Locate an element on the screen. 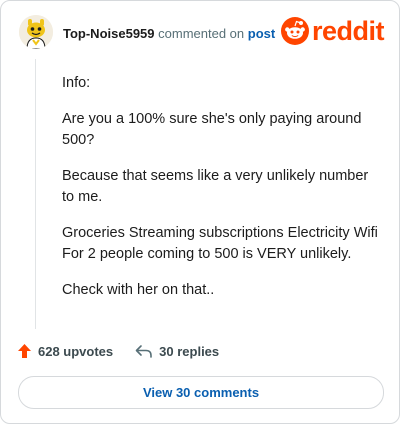  upvote-count: 628 upvotes is located at coordinates (76, 351).